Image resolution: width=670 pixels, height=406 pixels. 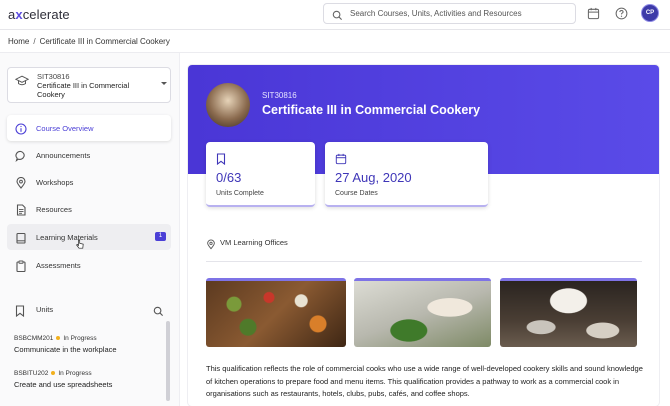 What do you see at coordinates (53, 76) in the screenshot?
I see `course-code: SIT30816` at bounding box center [53, 76].